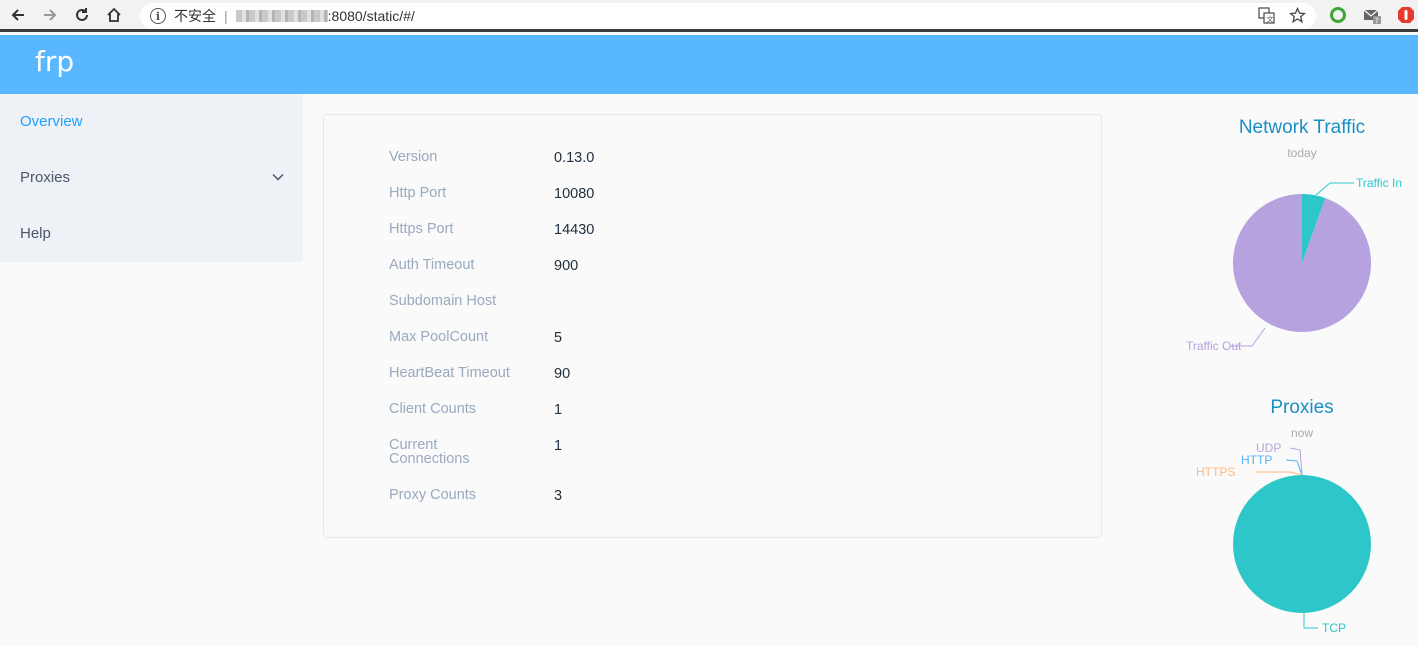  I want to click on sidebar-menu: Overview Proxies Help, so click(151, 178).